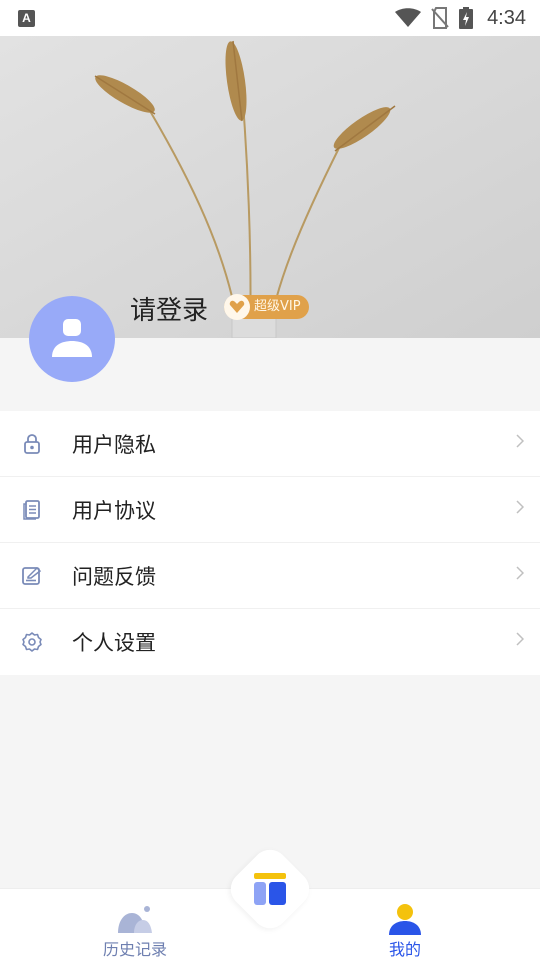 This screenshot has height=960, width=540. I want to click on avatar, so click(72, 339).